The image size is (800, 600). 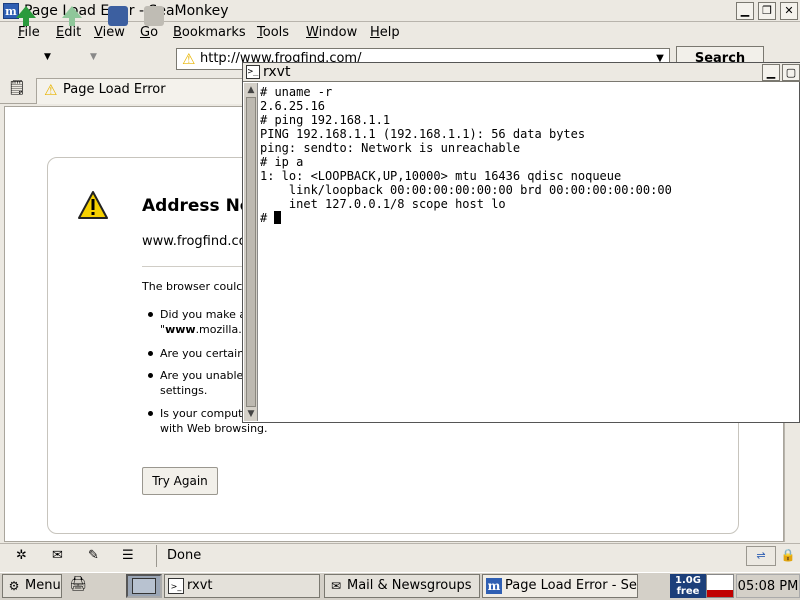 I want to click on try-again-button: Try Again, so click(x=180, y=481).